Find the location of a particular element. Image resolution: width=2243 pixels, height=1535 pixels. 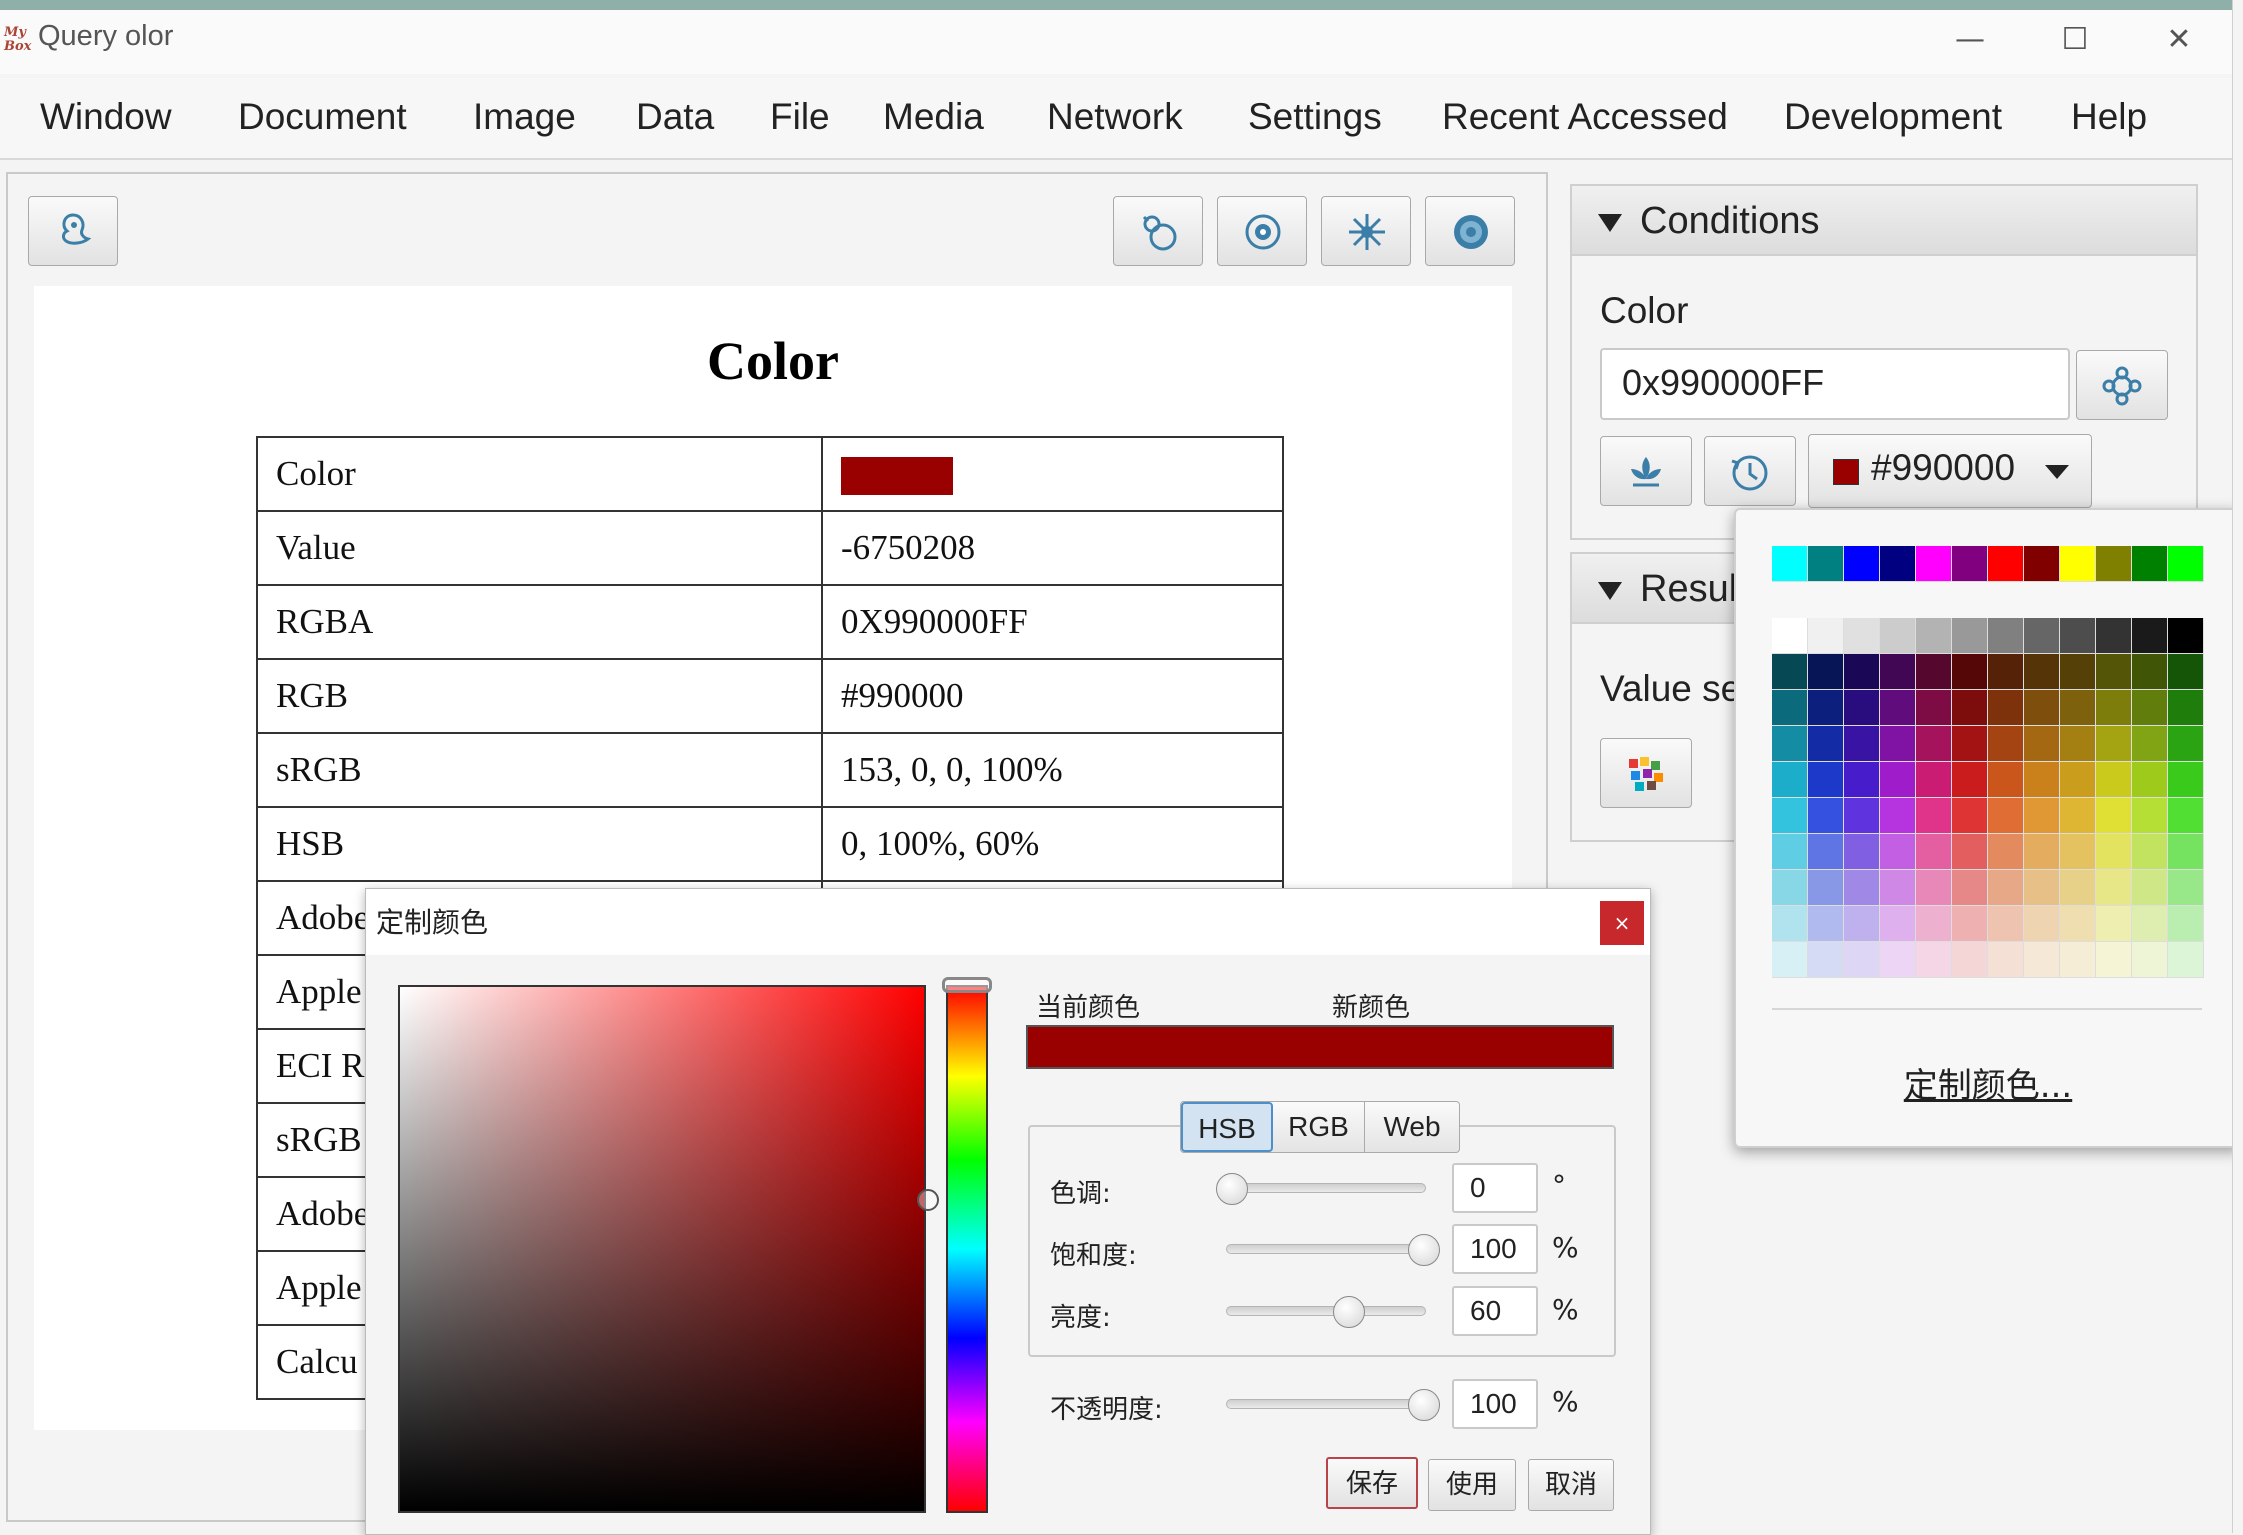

conditions-header: Conditions is located at coordinates (1884, 221).